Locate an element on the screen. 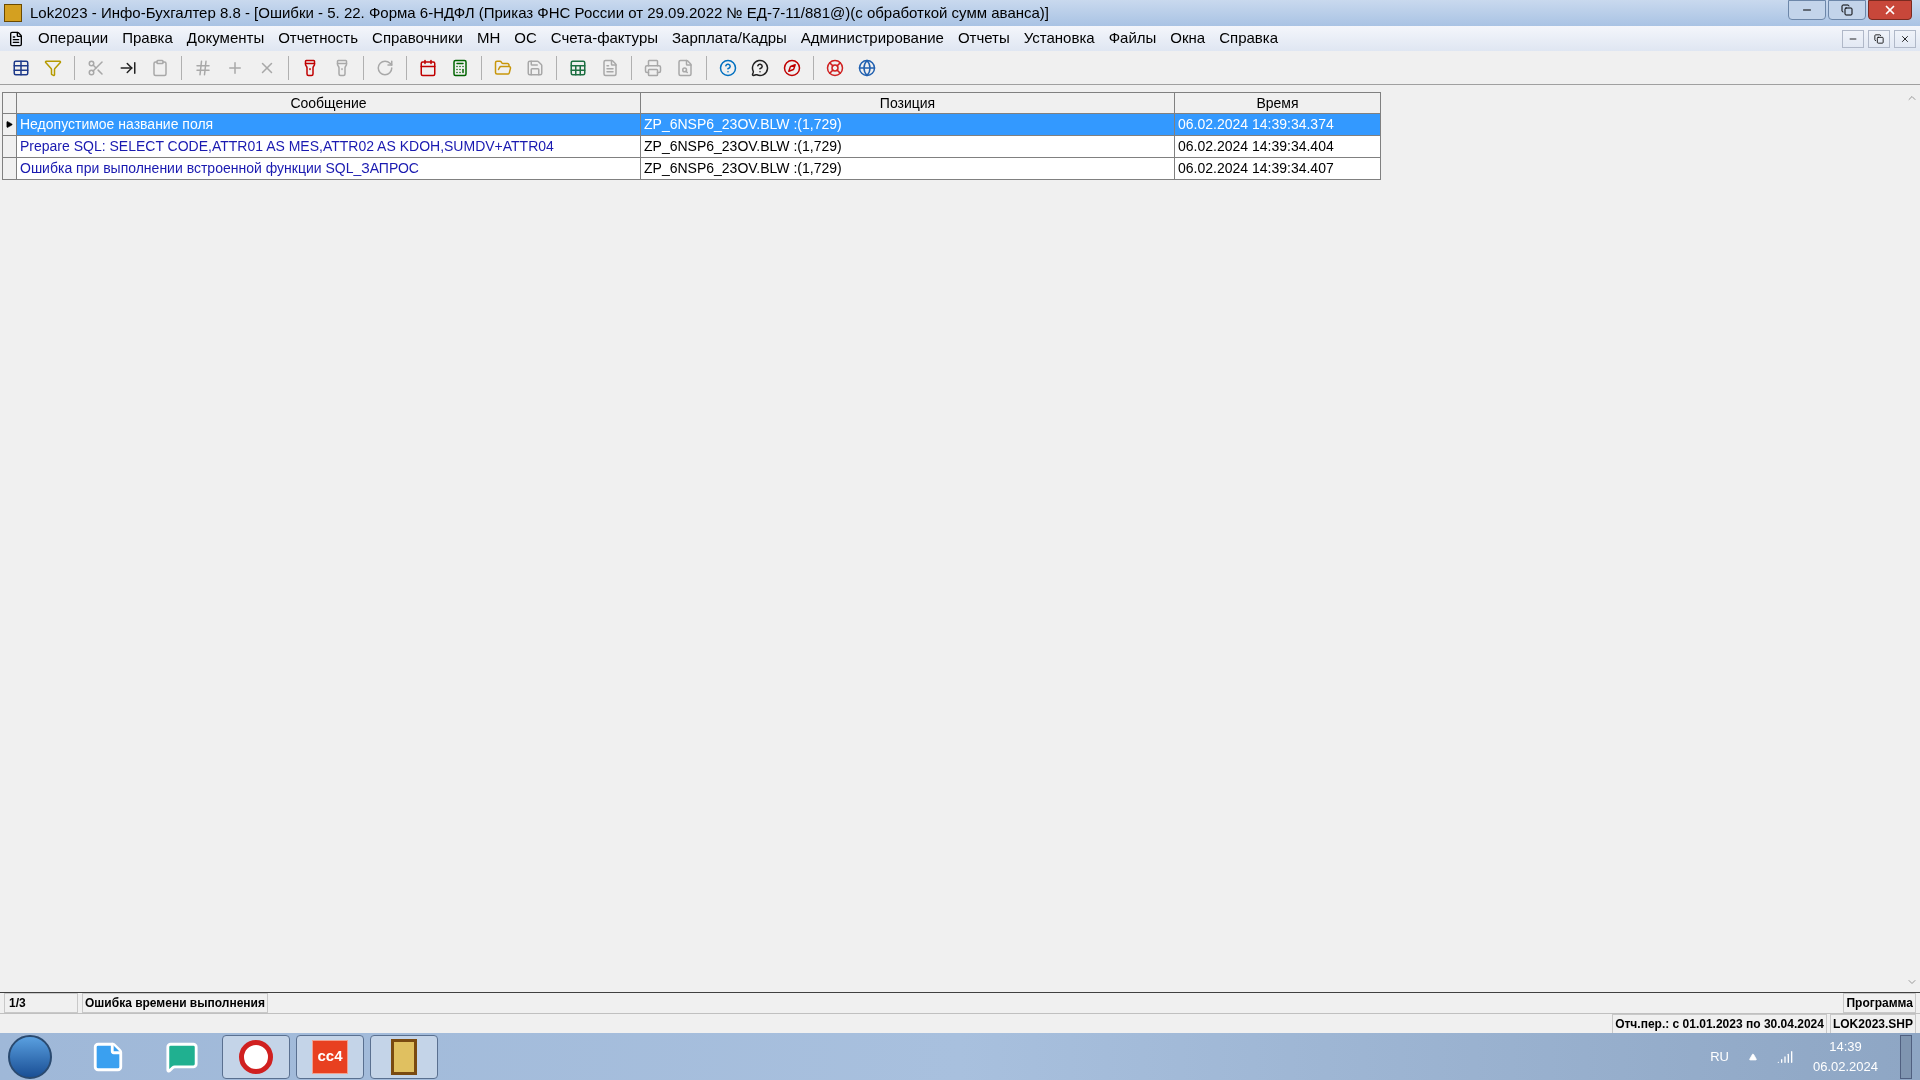  column-header: Позиция is located at coordinates (908, 103).